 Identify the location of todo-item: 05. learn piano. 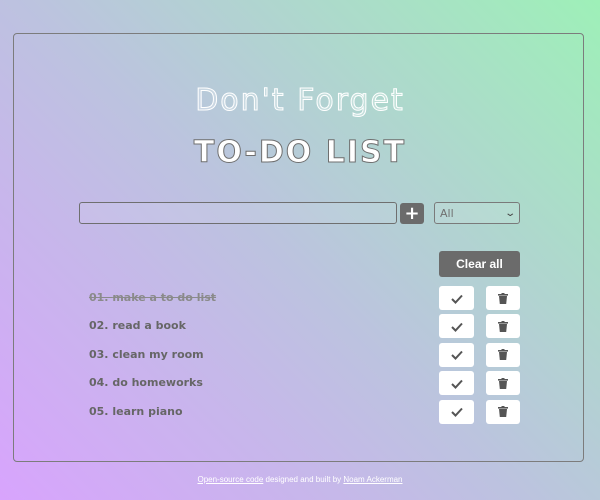
(300, 411).